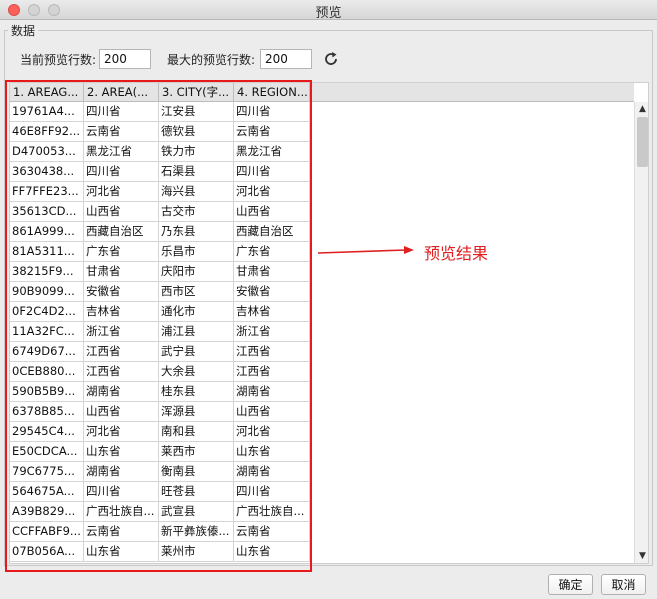  What do you see at coordinates (272, 352) in the screenshot?
I see `table-cell: 江西省` at bounding box center [272, 352].